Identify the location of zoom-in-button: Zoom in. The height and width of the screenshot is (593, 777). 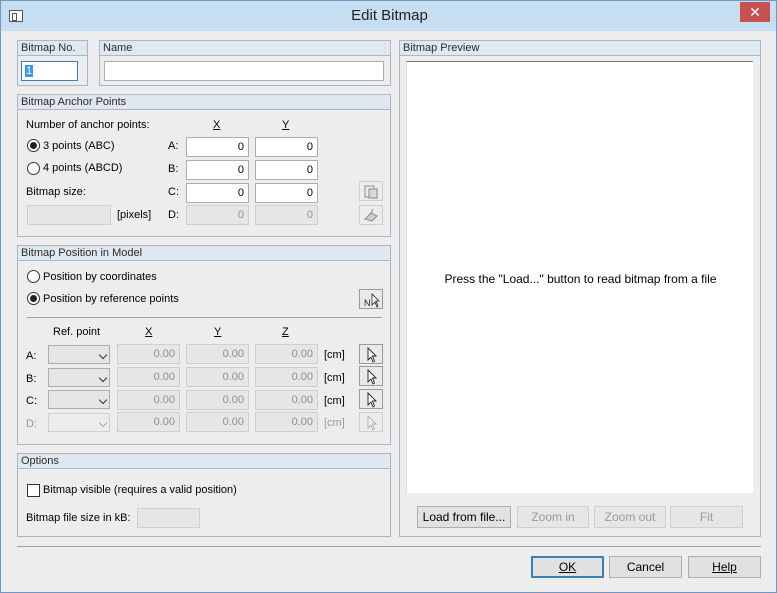
(553, 517).